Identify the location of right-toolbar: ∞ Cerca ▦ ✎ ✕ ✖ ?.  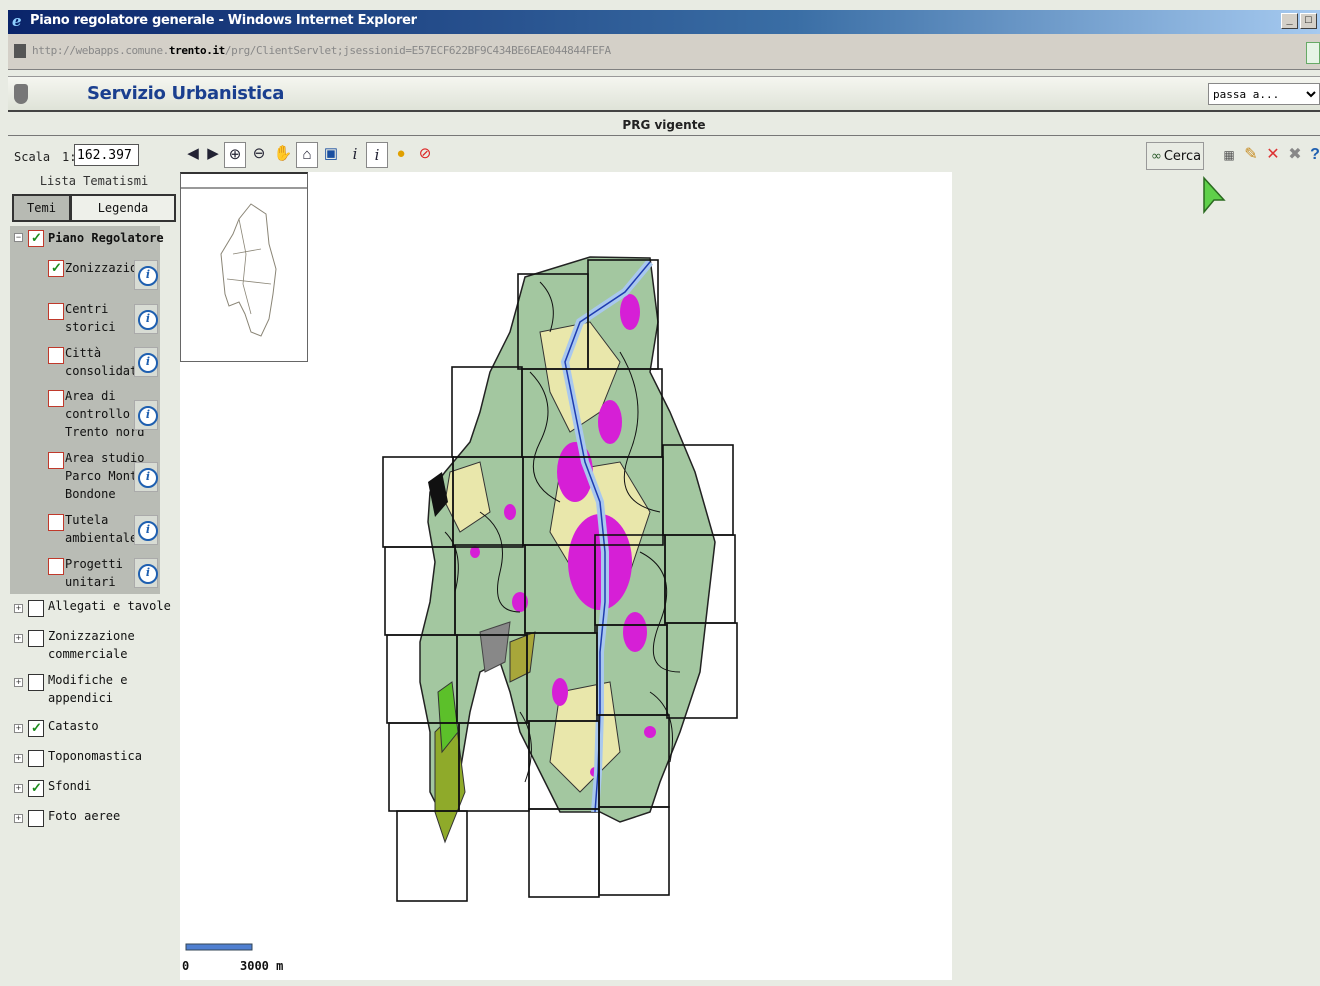
(1233, 158).